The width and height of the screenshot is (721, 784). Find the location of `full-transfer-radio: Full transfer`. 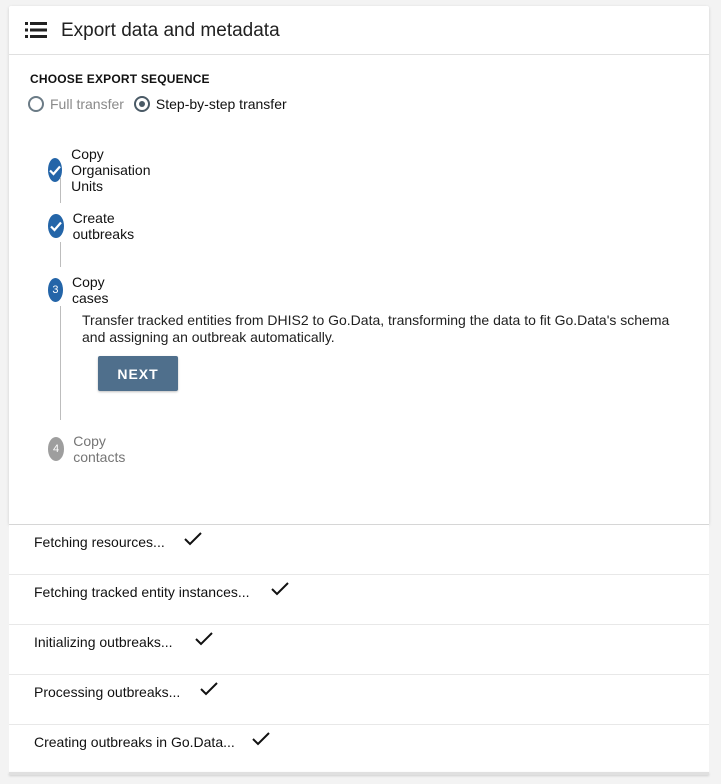

full-transfer-radio: Full transfer is located at coordinates (76, 104).